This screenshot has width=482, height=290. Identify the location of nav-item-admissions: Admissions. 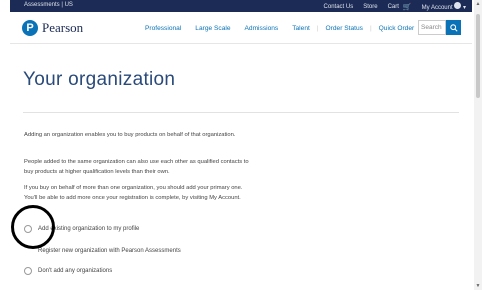
(262, 28).